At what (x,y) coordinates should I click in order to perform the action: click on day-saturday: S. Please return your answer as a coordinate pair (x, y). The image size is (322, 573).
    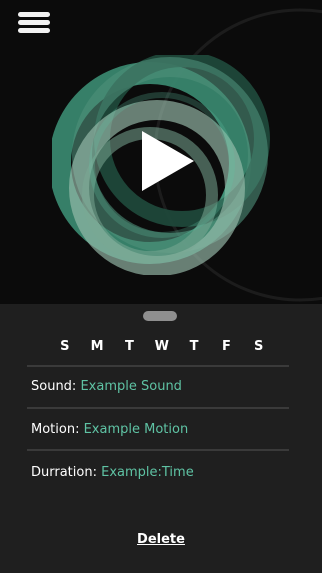
    Looking at the image, I should click on (259, 346).